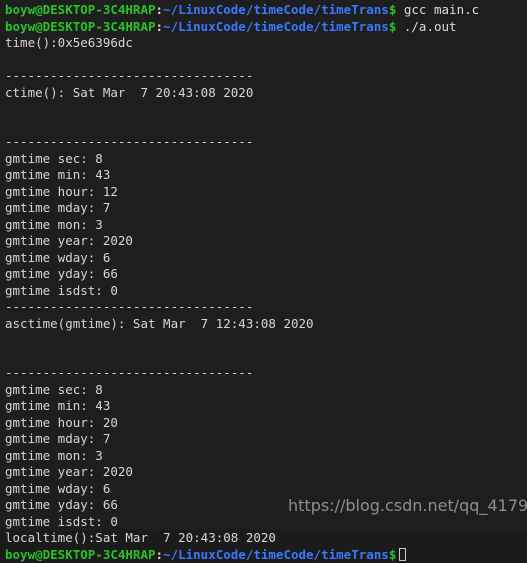  I want to click on output-gmtime-sec: gmtime sec: 8, so click(266, 159).